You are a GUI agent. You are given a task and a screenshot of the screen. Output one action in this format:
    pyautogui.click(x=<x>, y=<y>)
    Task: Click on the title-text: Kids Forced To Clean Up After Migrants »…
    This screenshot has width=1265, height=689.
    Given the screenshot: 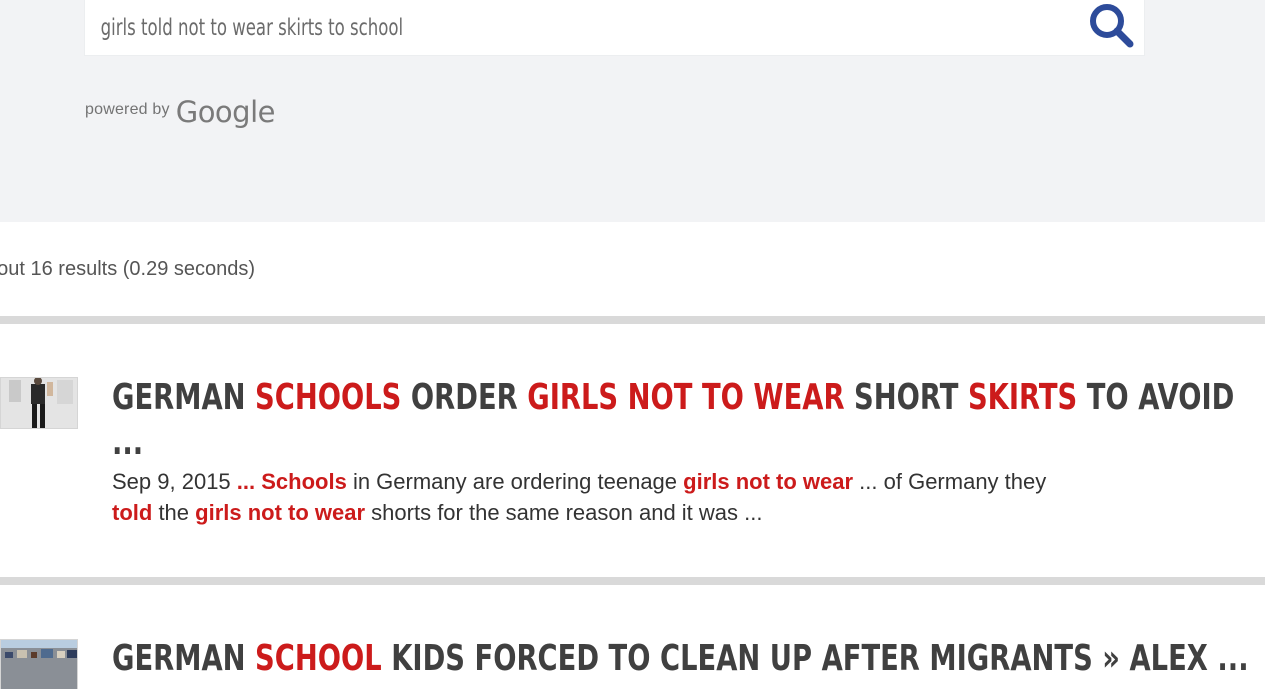 What is the action you would take?
    pyautogui.click(x=815, y=658)
    